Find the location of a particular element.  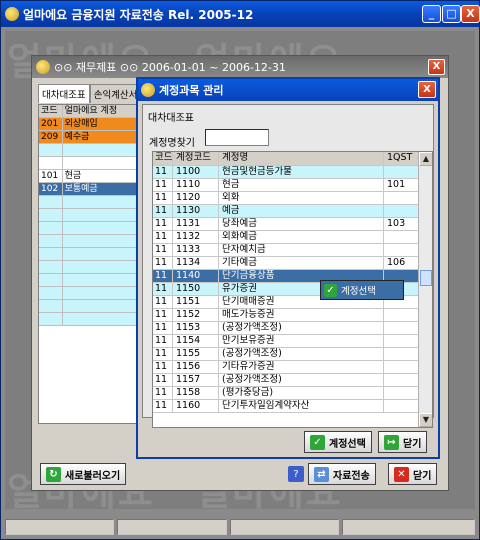

help-icon: ? is located at coordinates (296, 474).